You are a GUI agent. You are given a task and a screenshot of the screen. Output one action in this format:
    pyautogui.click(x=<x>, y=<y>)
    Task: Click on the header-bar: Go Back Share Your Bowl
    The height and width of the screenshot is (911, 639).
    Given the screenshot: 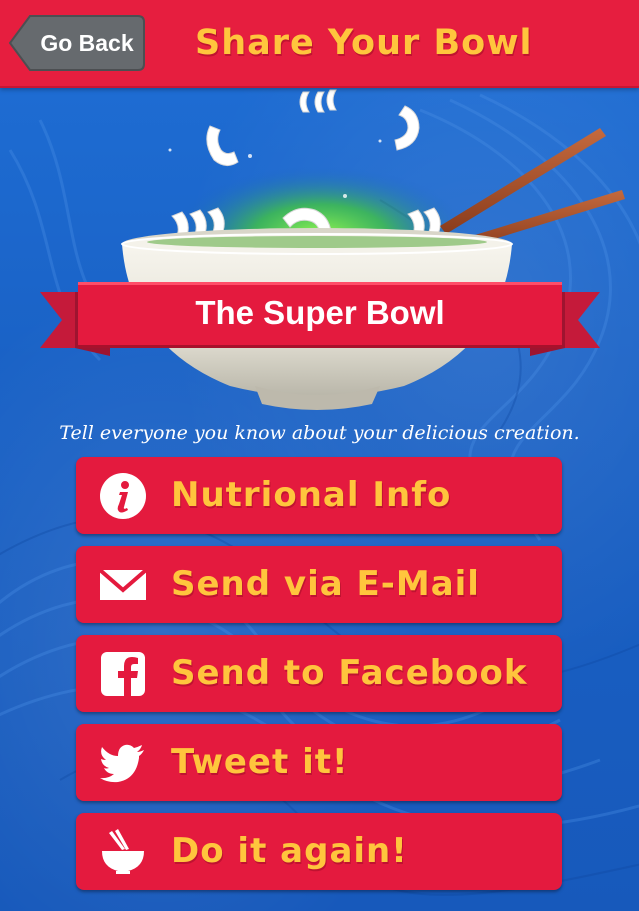 What is the action you would take?
    pyautogui.click(x=319, y=44)
    